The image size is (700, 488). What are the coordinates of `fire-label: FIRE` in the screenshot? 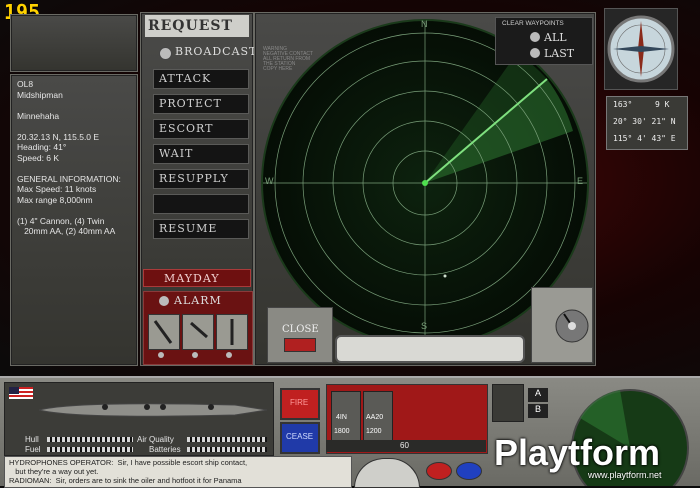 It's located at (299, 402).